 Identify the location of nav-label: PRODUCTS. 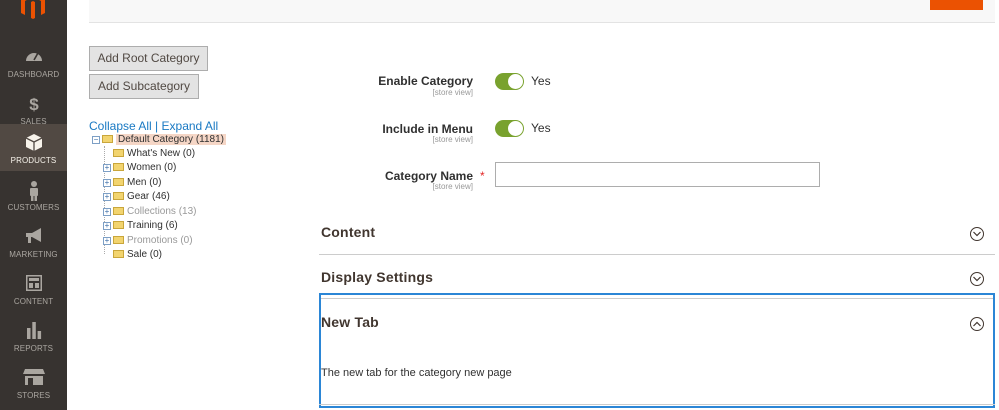
(33, 160).